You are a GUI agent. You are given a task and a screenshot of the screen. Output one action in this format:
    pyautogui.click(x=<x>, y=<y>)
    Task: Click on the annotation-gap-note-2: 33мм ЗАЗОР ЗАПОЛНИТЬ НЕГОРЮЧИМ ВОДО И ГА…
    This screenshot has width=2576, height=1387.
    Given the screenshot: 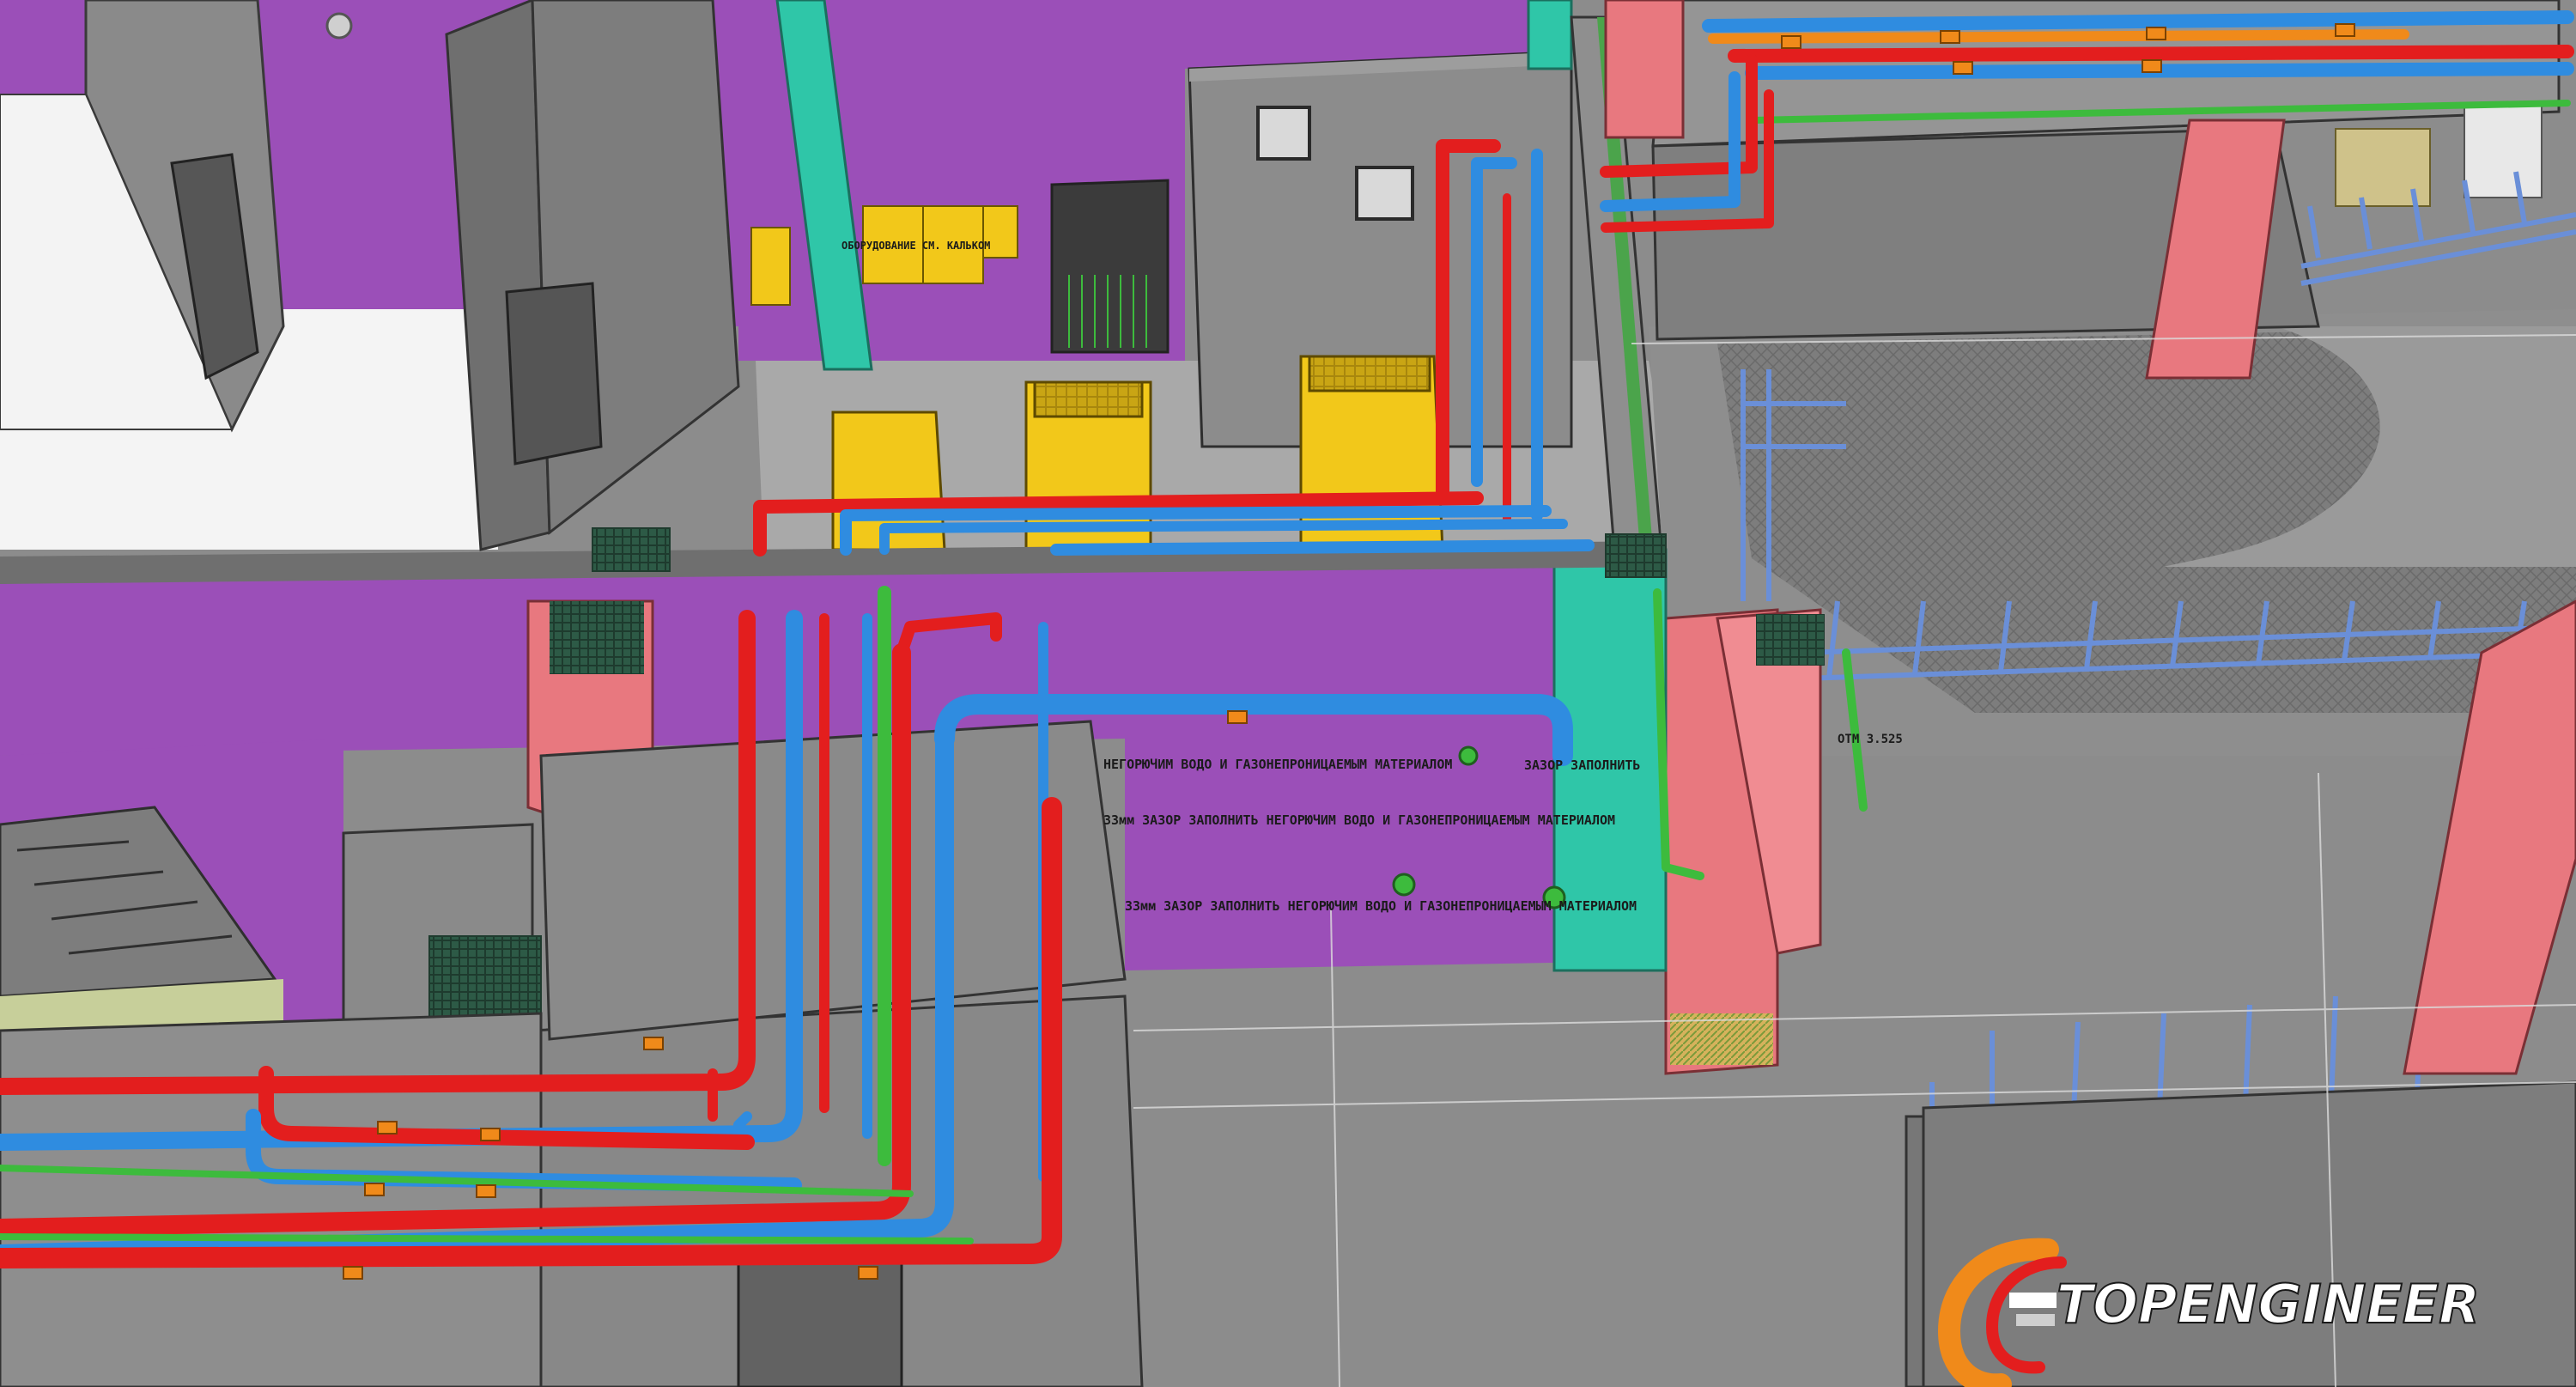 What is the action you would take?
    pyautogui.click(x=1381, y=906)
    